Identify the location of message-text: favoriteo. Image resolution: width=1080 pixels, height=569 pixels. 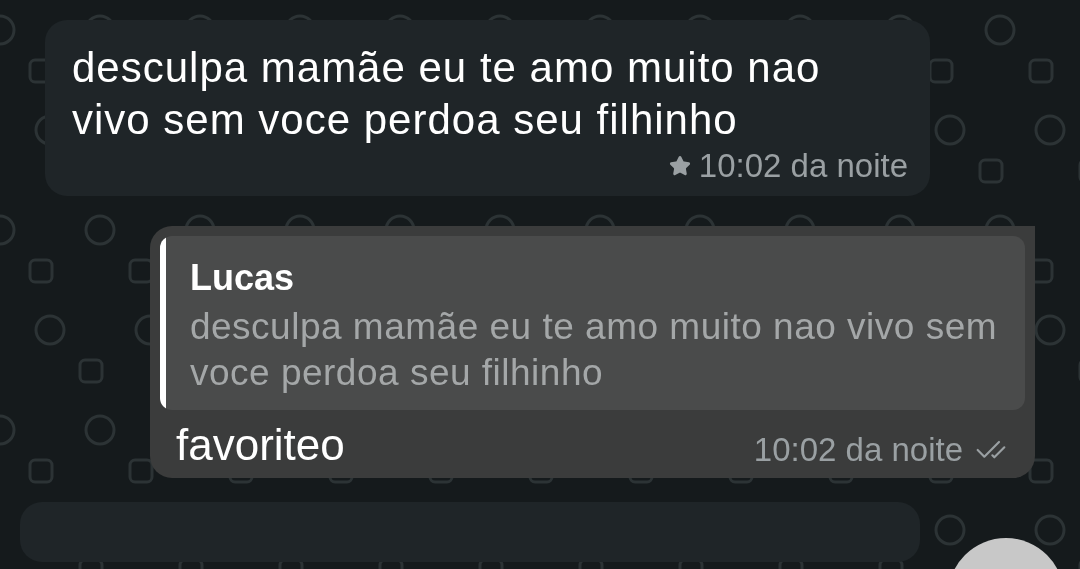
(260, 445).